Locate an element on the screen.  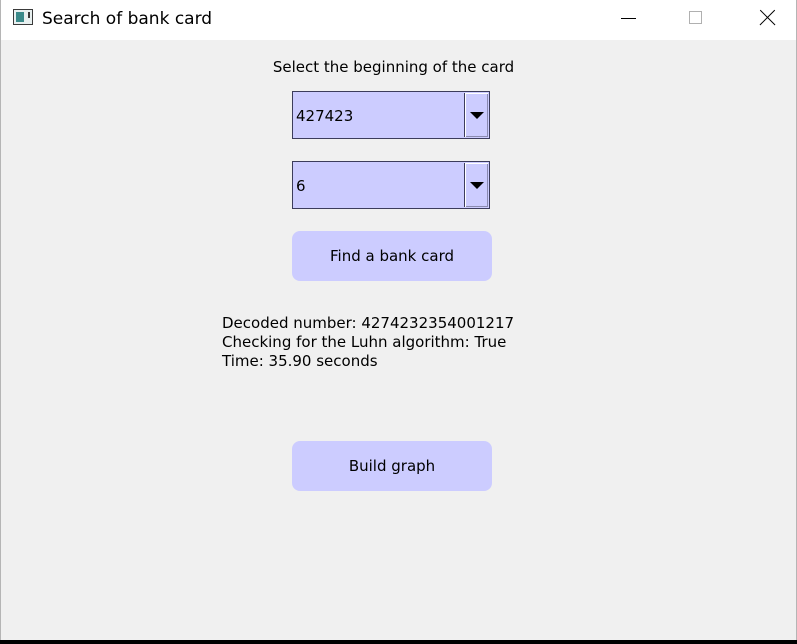
minimize-button is located at coordinates (628, 19).